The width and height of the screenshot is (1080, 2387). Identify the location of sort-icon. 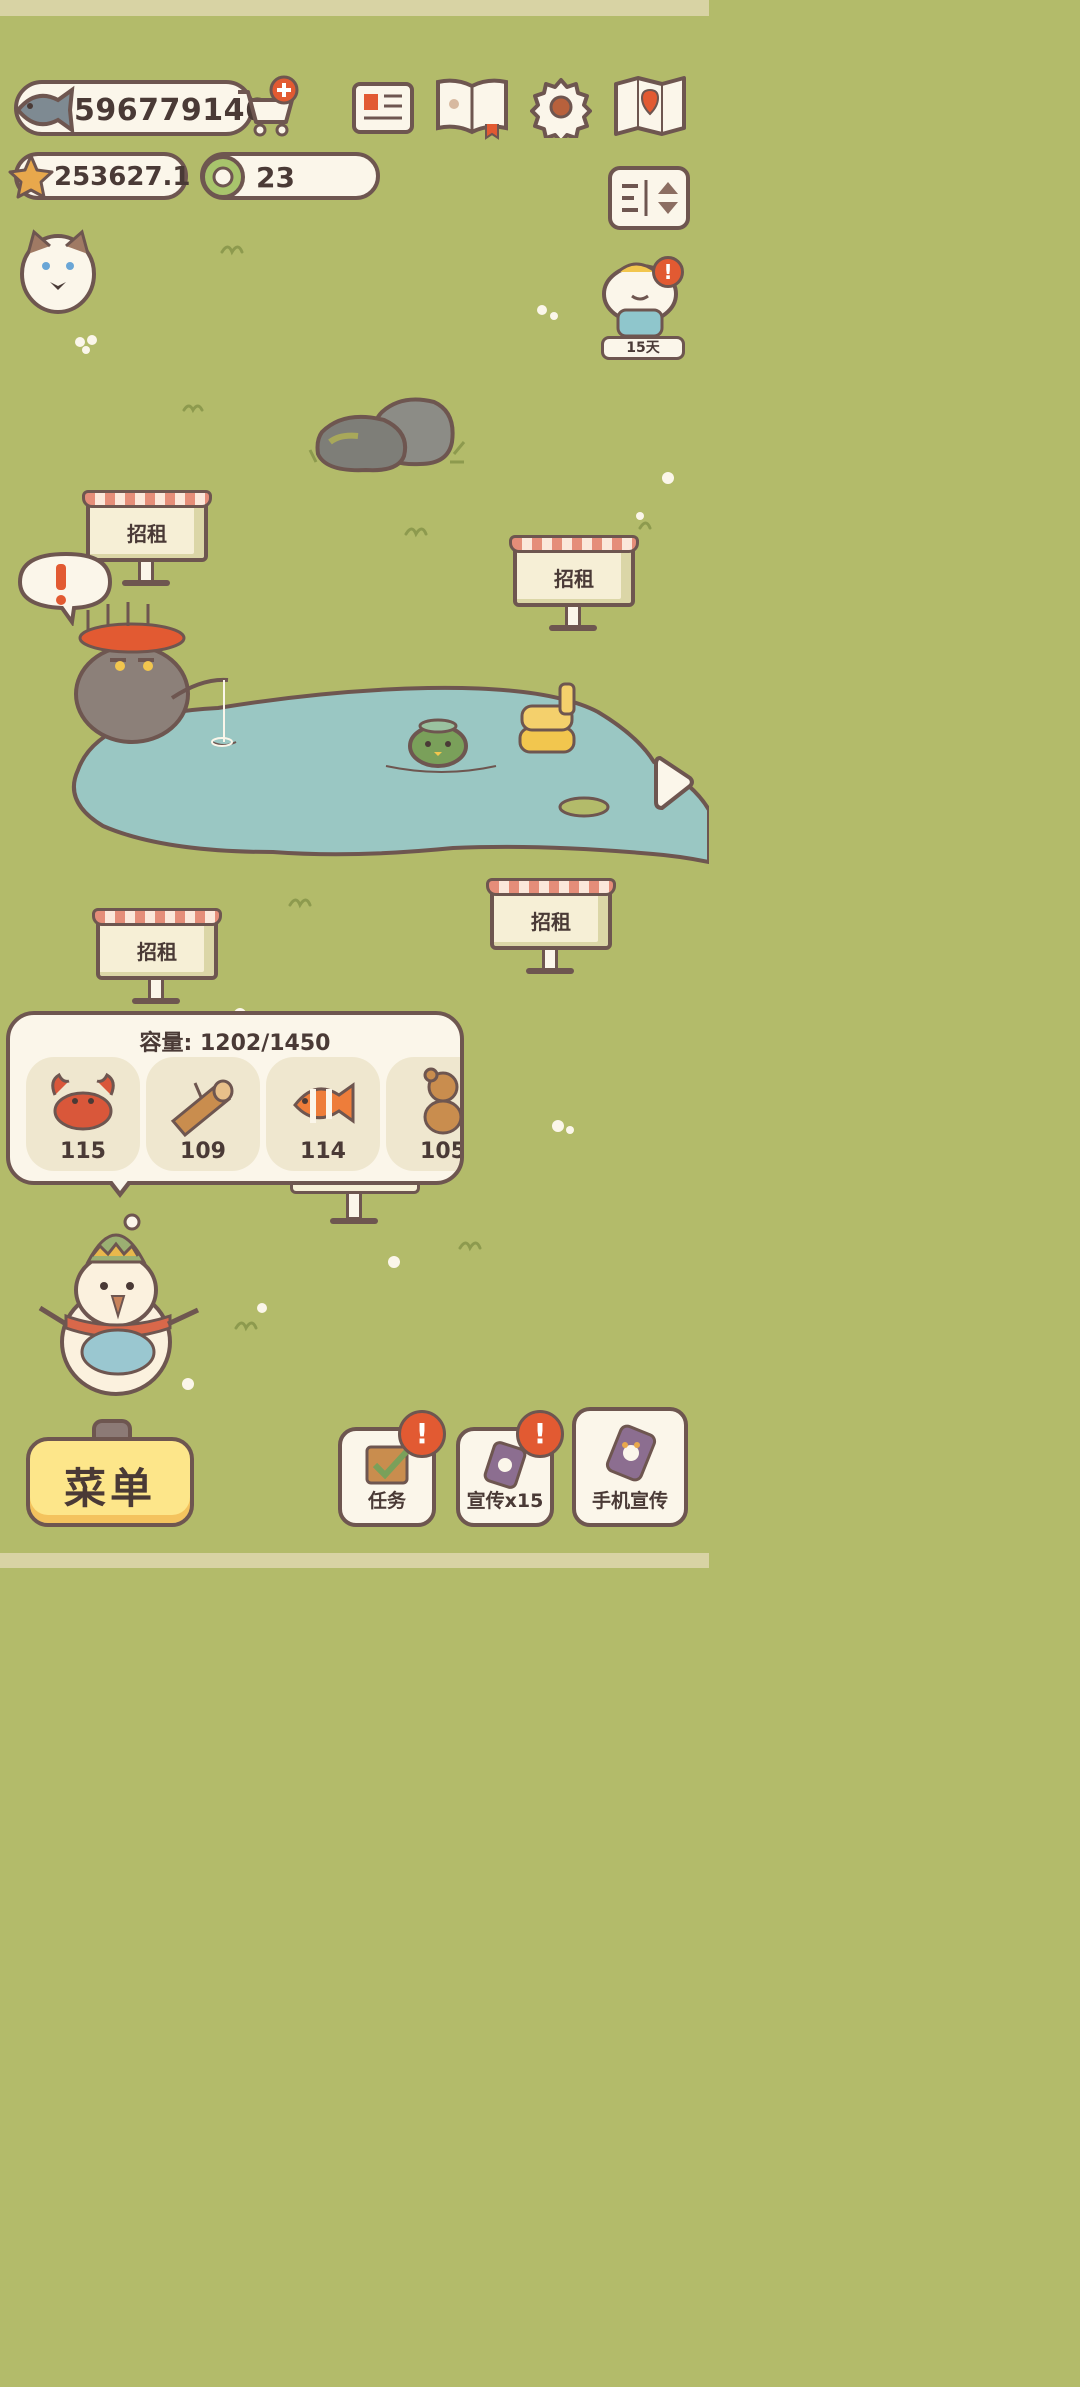
(650, 198).